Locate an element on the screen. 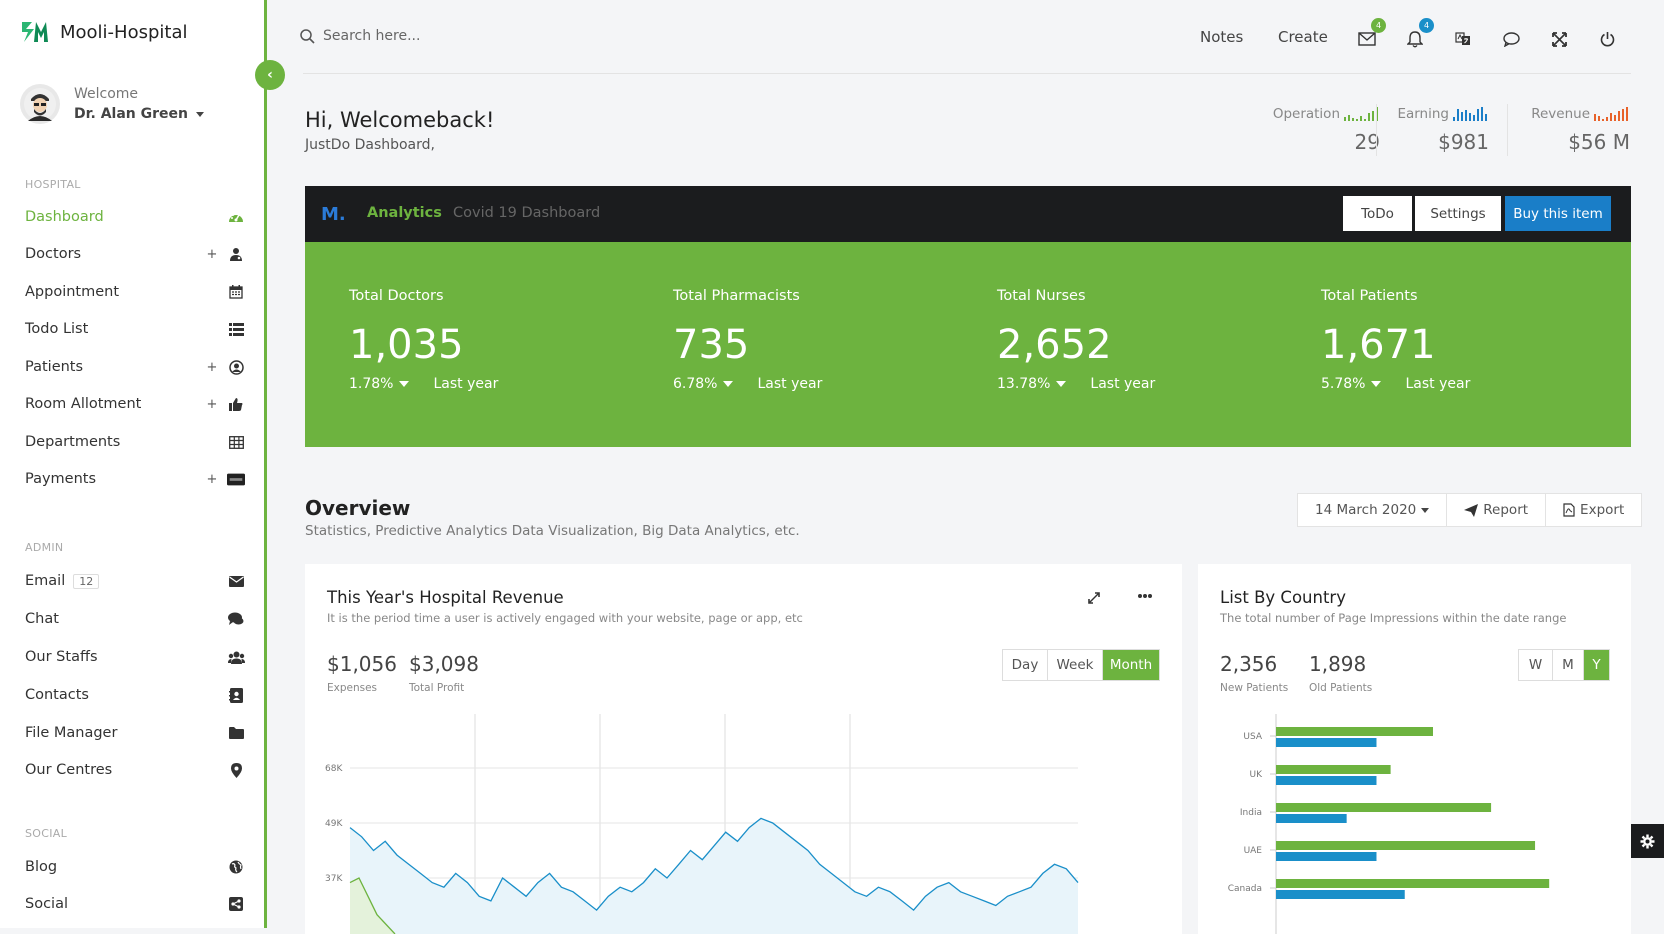 The image size is (1664, 934). revenue-line-chart: 68K 49K 37K is located at coordinates (702, 824).